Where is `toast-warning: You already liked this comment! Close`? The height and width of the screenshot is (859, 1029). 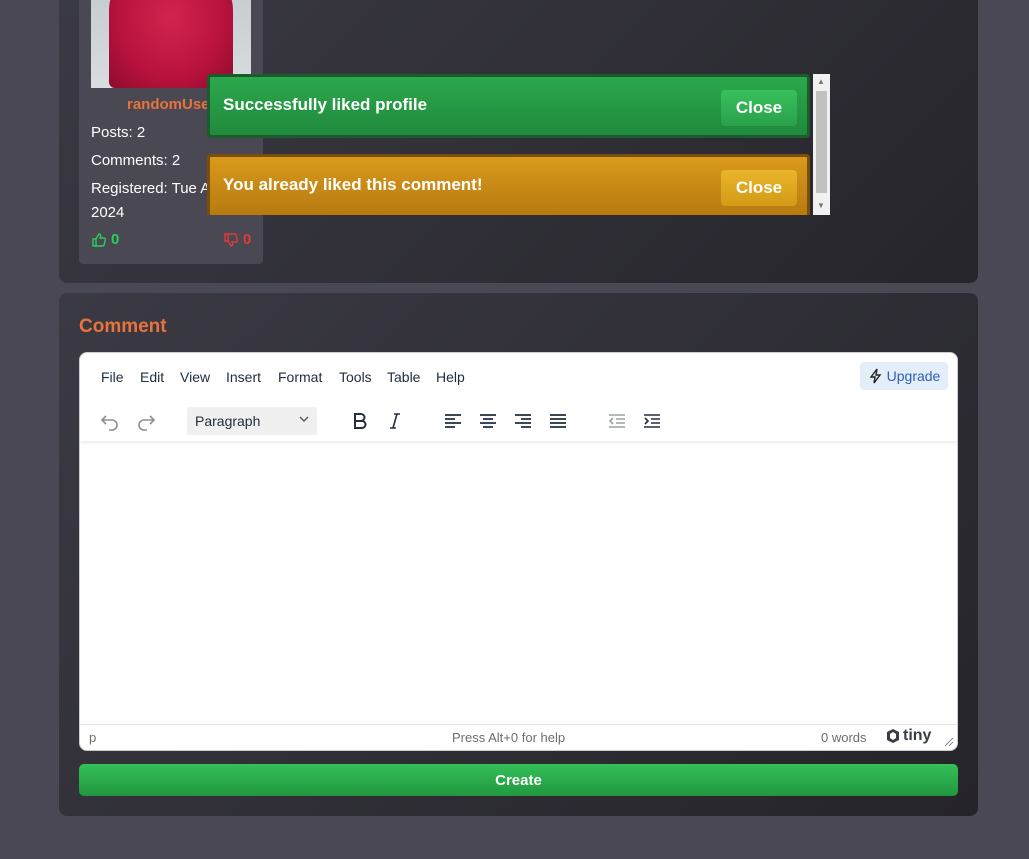 toast-warning: You already liked this comment! Close is located at coordinates (508, 184).